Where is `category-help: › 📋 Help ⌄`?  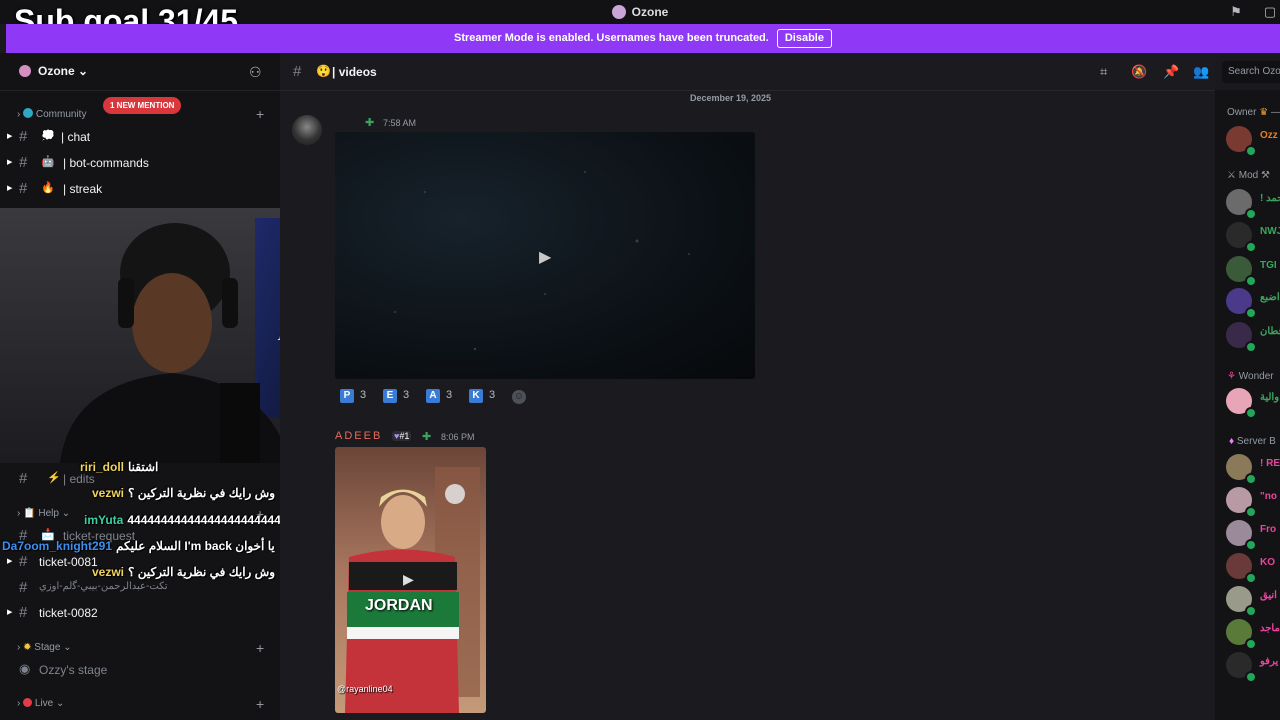 category-help: › 📋 Help ⌄ is located at coordinates (43, 513).